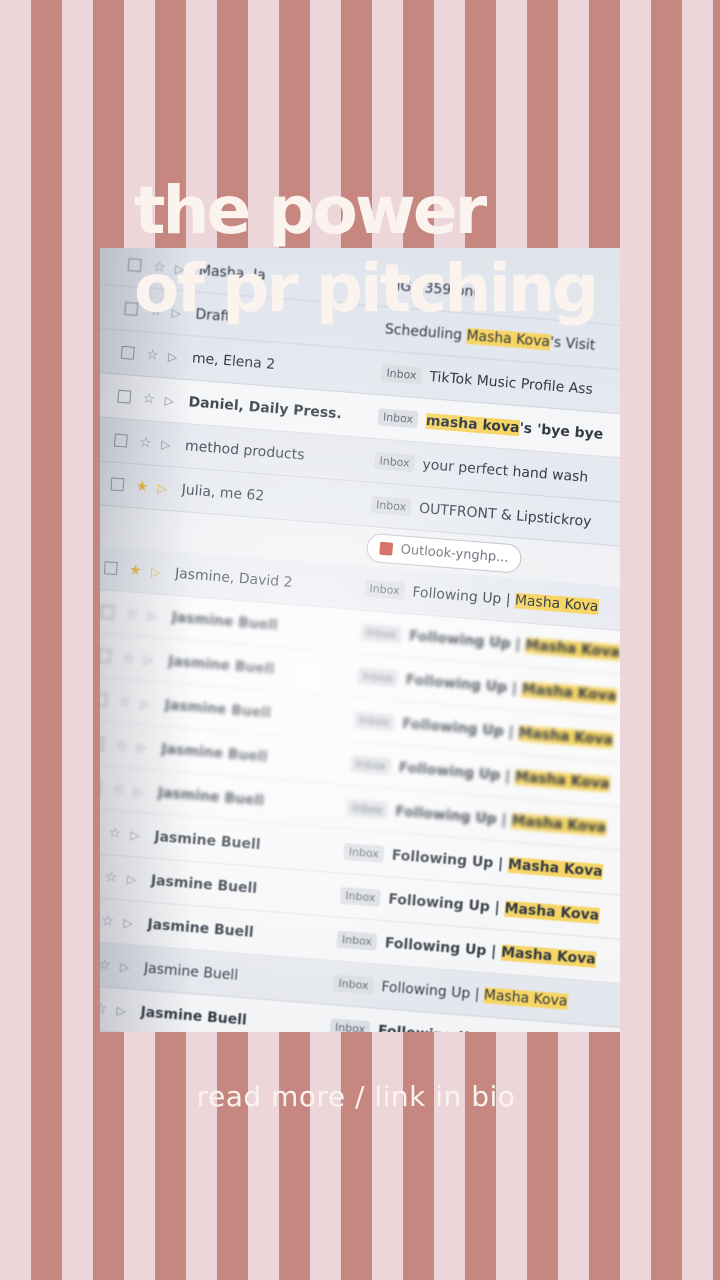  Describe the element at coordinates (505, 515) in the screenshot. I see `email-subject: OUTFRONT & Lipstickroy` at that location.